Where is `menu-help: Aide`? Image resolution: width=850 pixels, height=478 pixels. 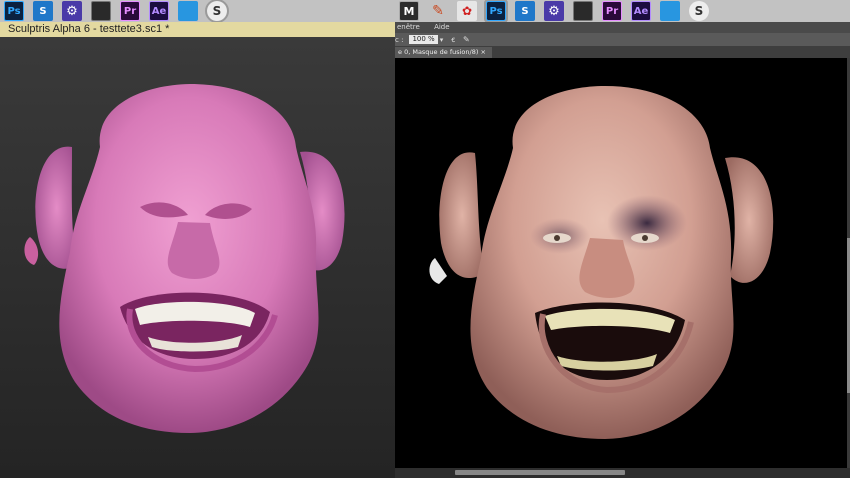 menu-help: Aide is located at coordinates (441, 27).